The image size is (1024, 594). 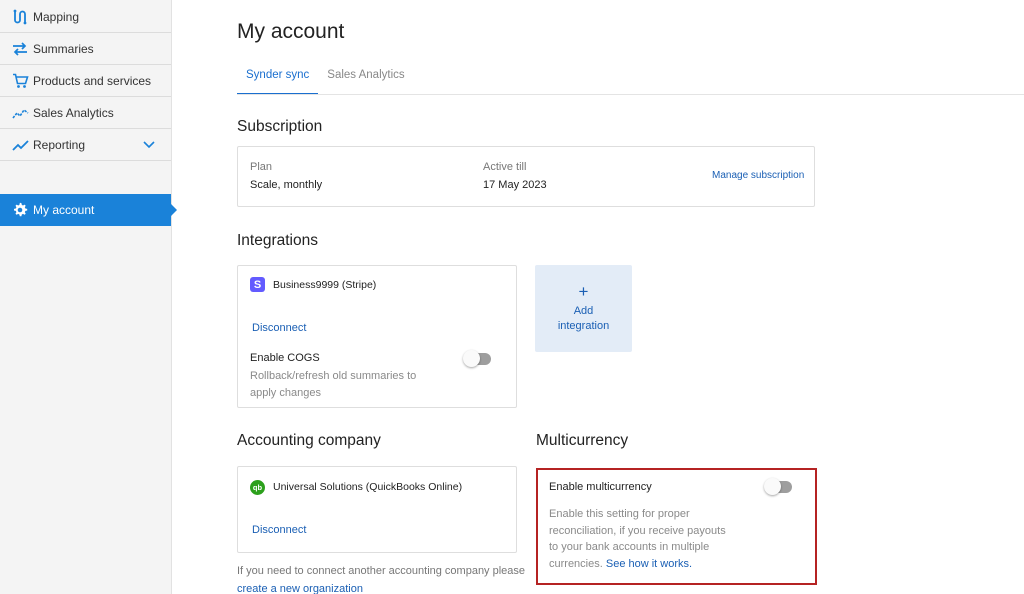 I want to click on tab-bar: Synder sync Sales Analytics, so click(x=325, y=78).